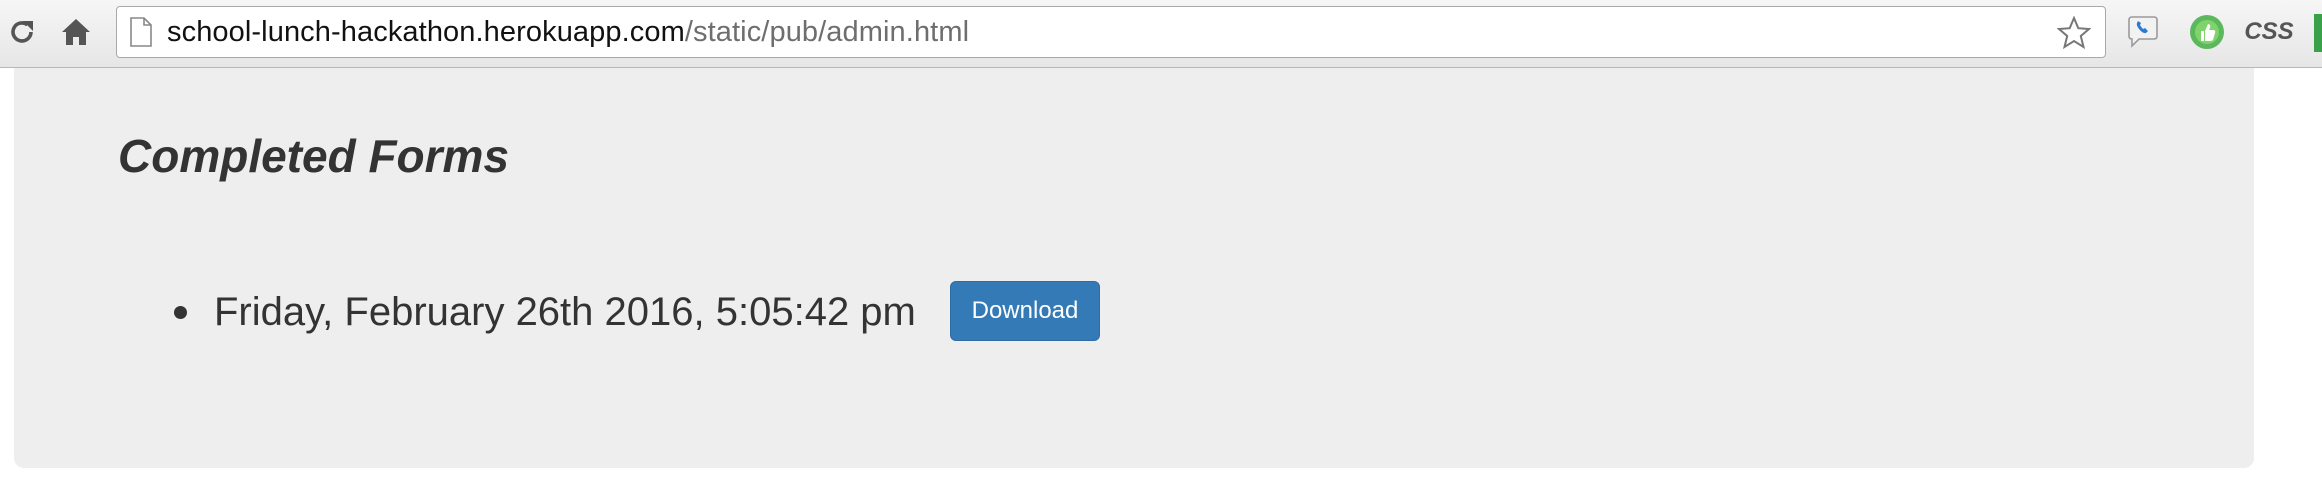 Image resolution: width=2322 pixels, height=498 pixels. Describe the element at coordinates (180, 312) in the screenshot. I see `bullet` at that location.